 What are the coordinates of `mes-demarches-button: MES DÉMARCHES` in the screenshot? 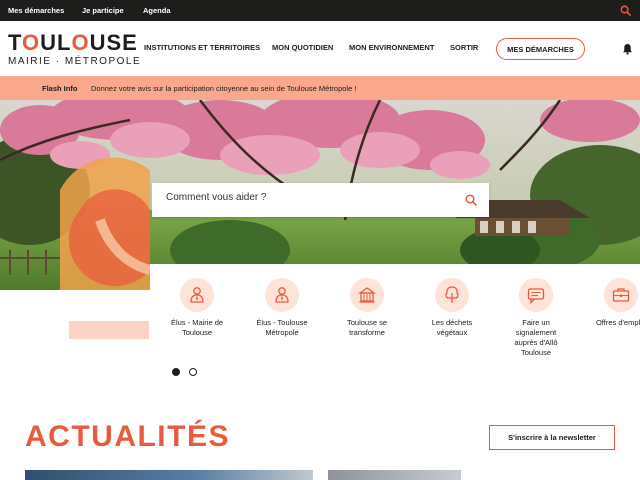 It's located at (540, 49).